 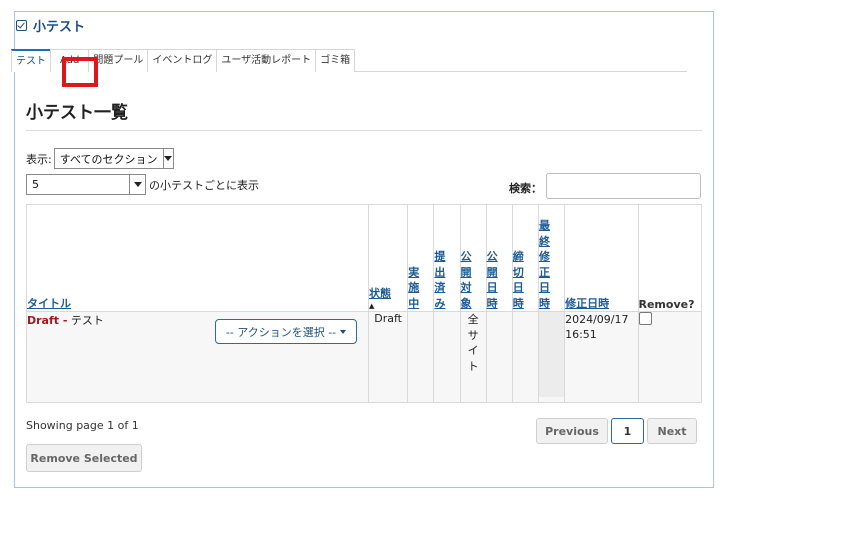 I want to click on checkbox-icon, so click(x=21, y=25).